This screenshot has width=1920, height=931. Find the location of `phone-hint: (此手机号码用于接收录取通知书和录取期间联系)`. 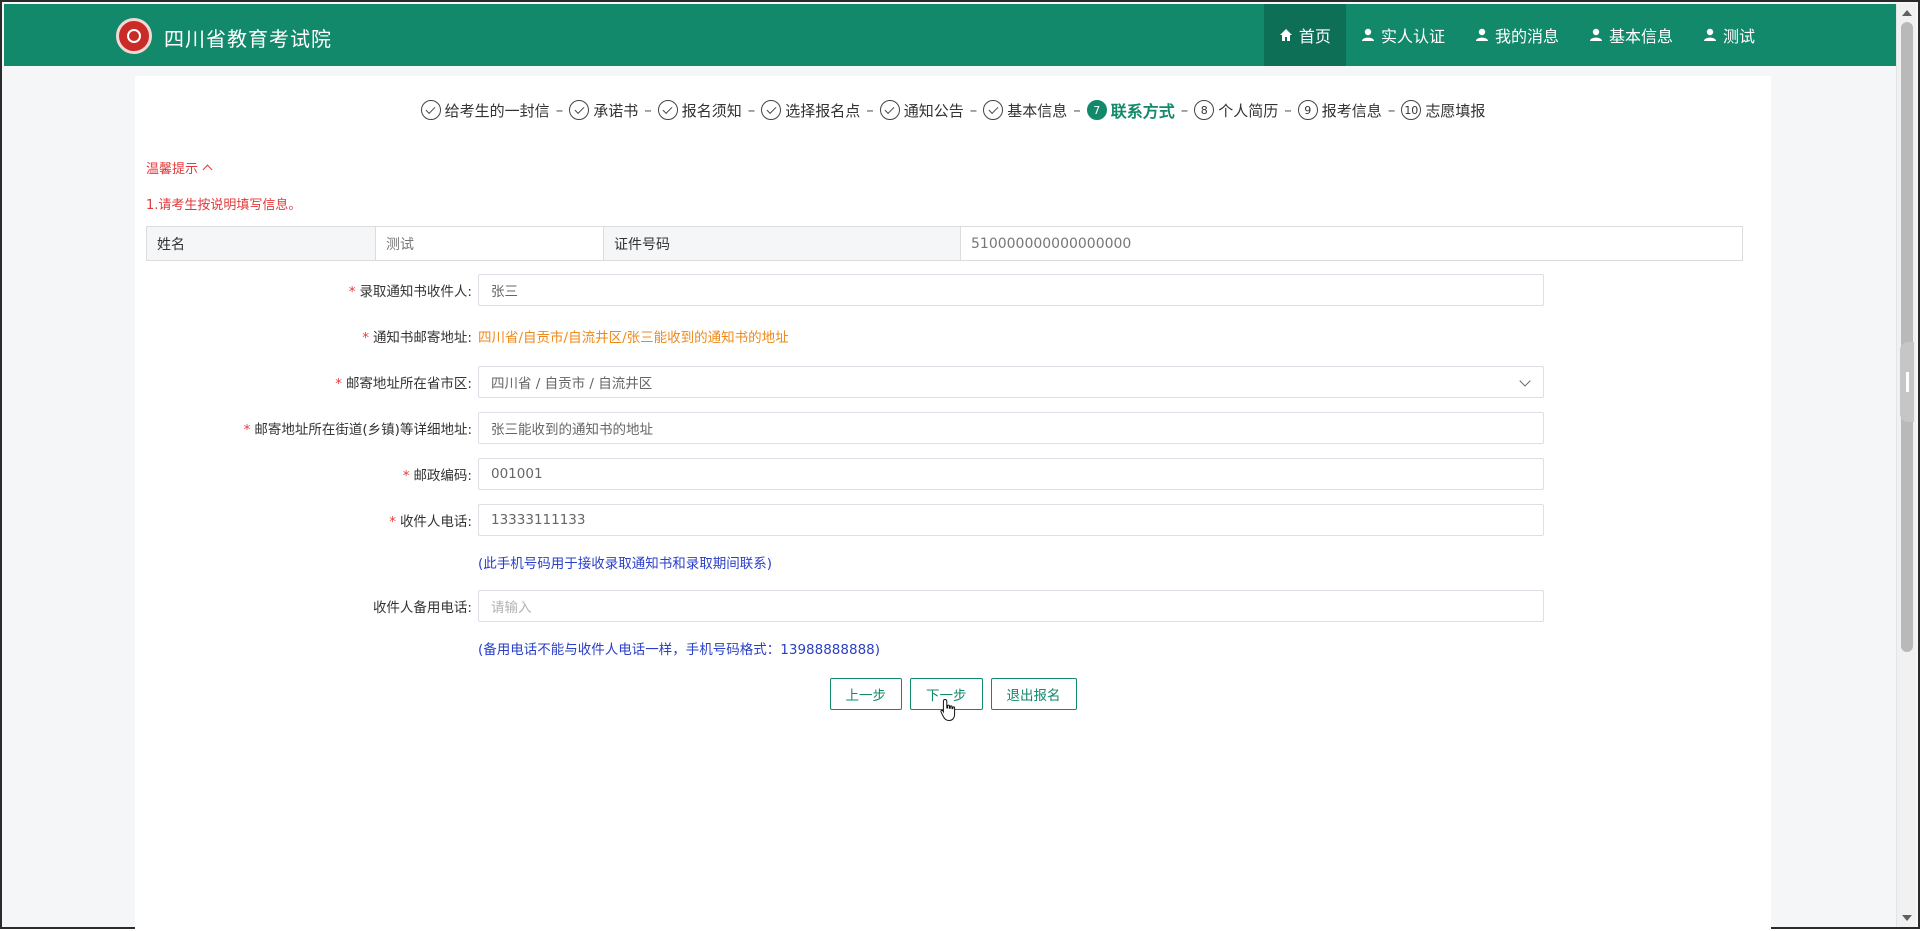

phone-hint: (此手机号码用于接收录取通知书和录取期间联系) is located at coordinates (625, 564).